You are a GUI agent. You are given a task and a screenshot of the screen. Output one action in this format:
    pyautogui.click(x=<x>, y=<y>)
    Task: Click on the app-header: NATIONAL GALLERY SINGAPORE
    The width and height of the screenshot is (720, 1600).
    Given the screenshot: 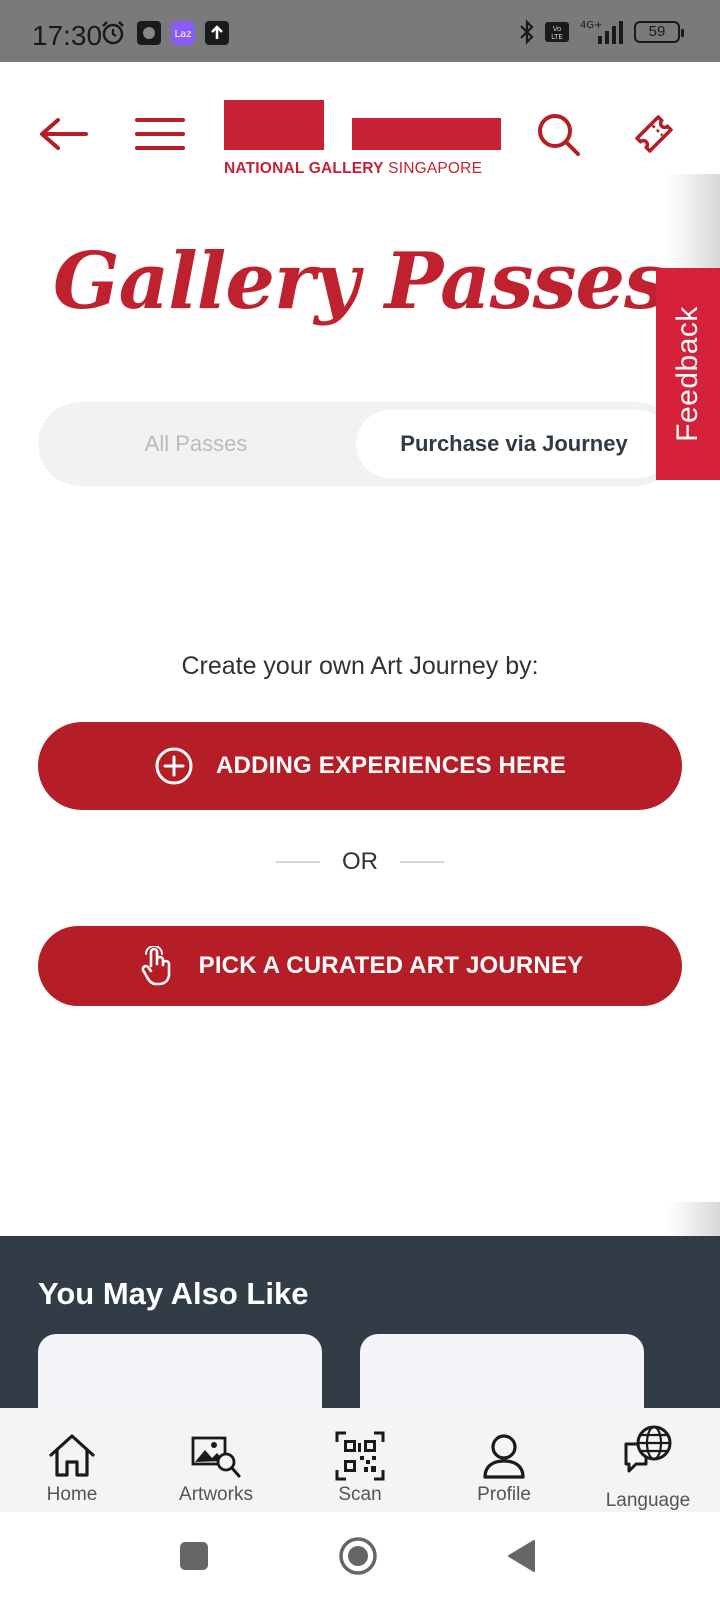 What is the action you would take?
    pyautogui.click(x=360, y=137)
    